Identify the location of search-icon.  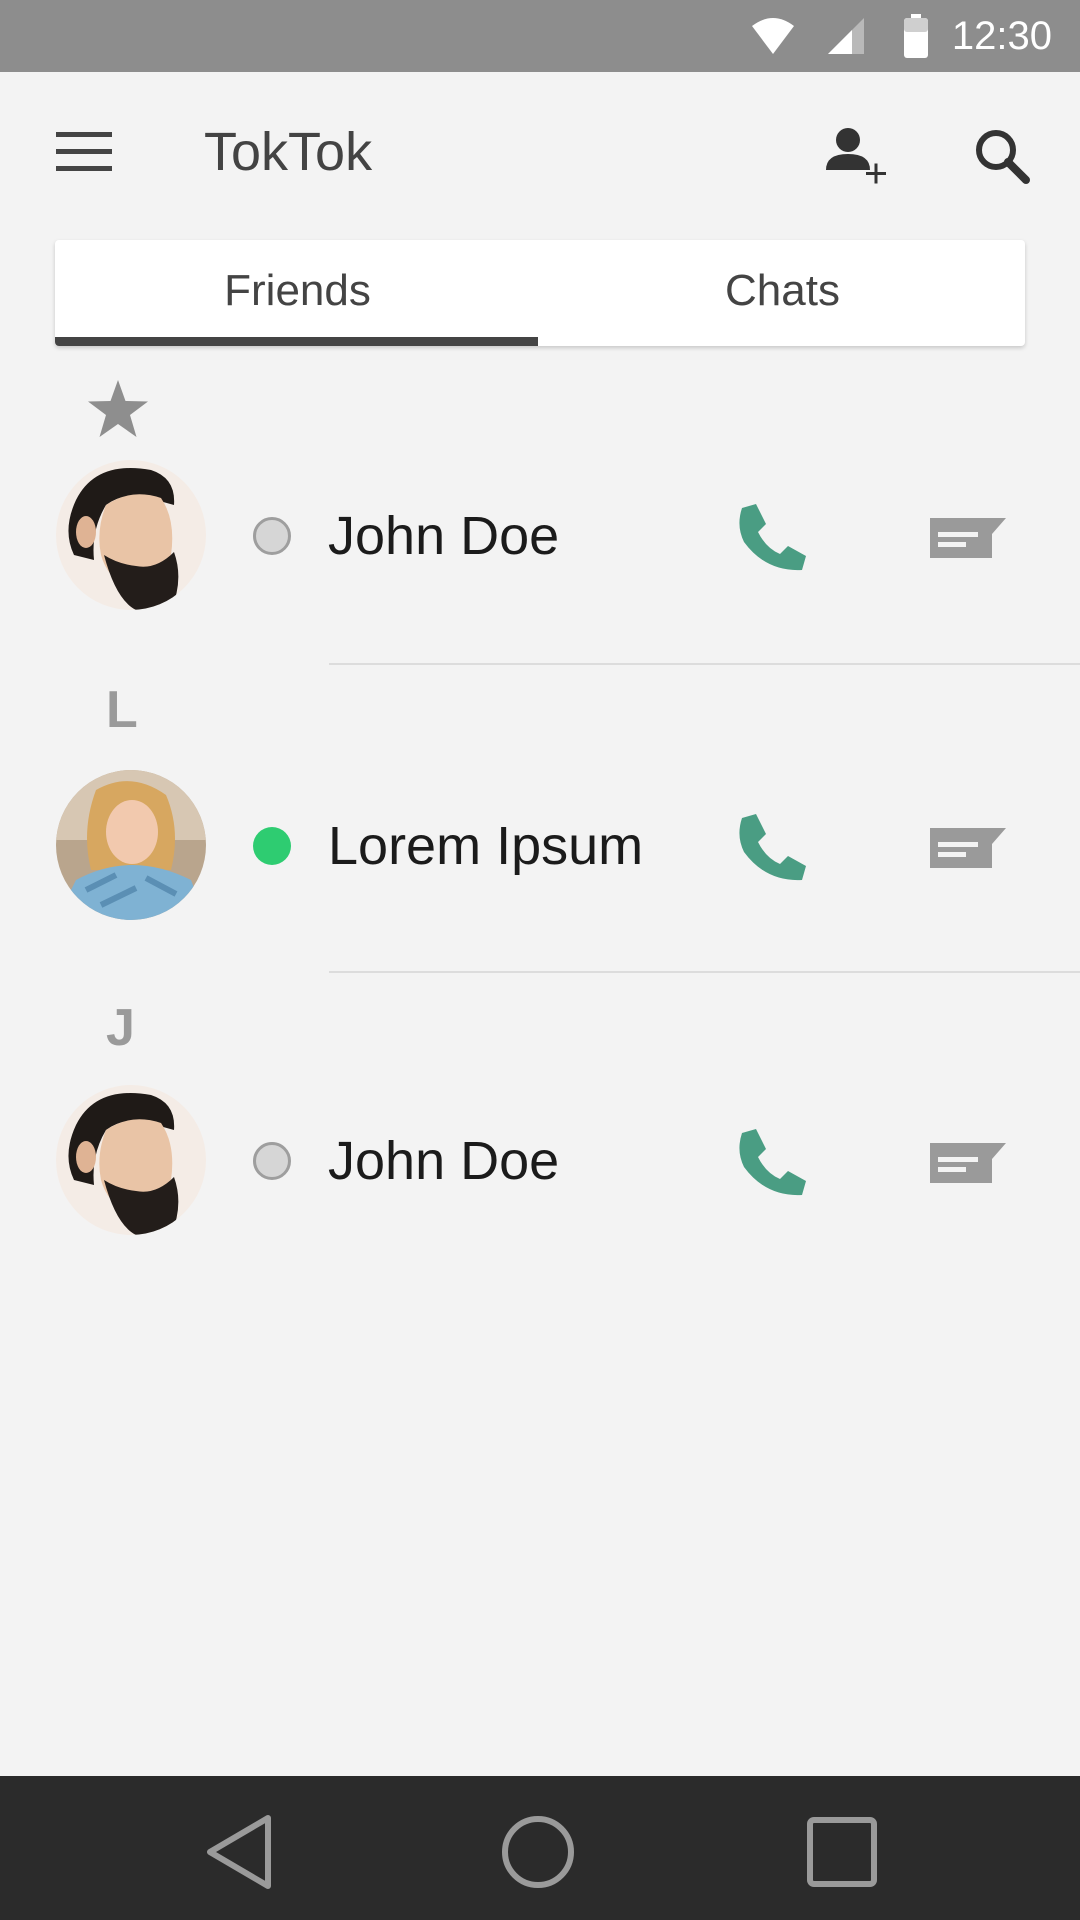
(1003, 157).